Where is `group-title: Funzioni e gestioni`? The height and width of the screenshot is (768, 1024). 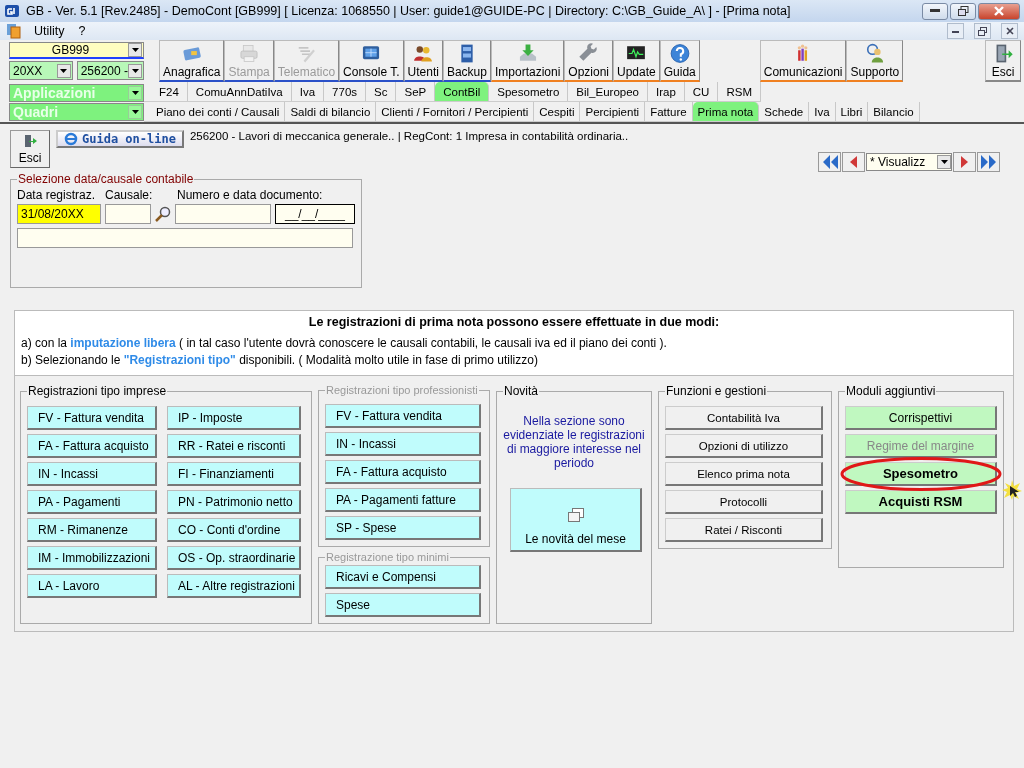
group-title: Funzioni e gestioni is located at coordinates (716, 391).